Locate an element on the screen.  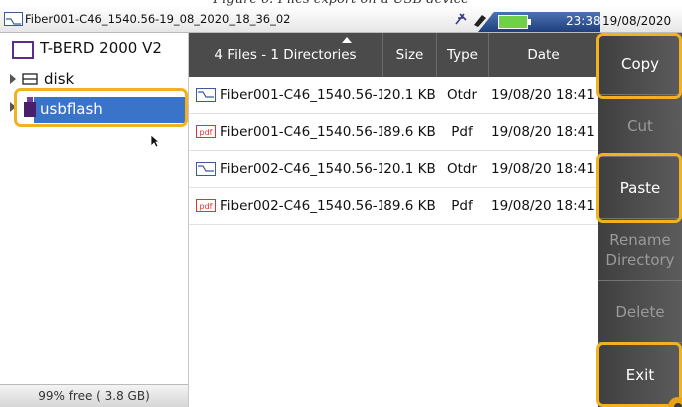
expand-arrow-icon is located at coordinates (13, 79).